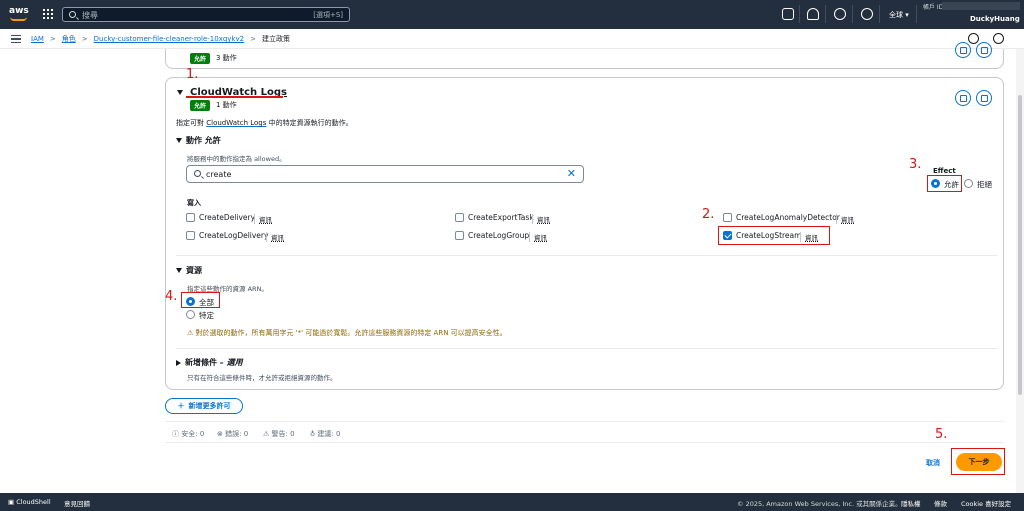  What do you see at coordinates (206, 315) in the screenshot?
I see `resources-specific-label: 特定` at bounding box center [206, 315].